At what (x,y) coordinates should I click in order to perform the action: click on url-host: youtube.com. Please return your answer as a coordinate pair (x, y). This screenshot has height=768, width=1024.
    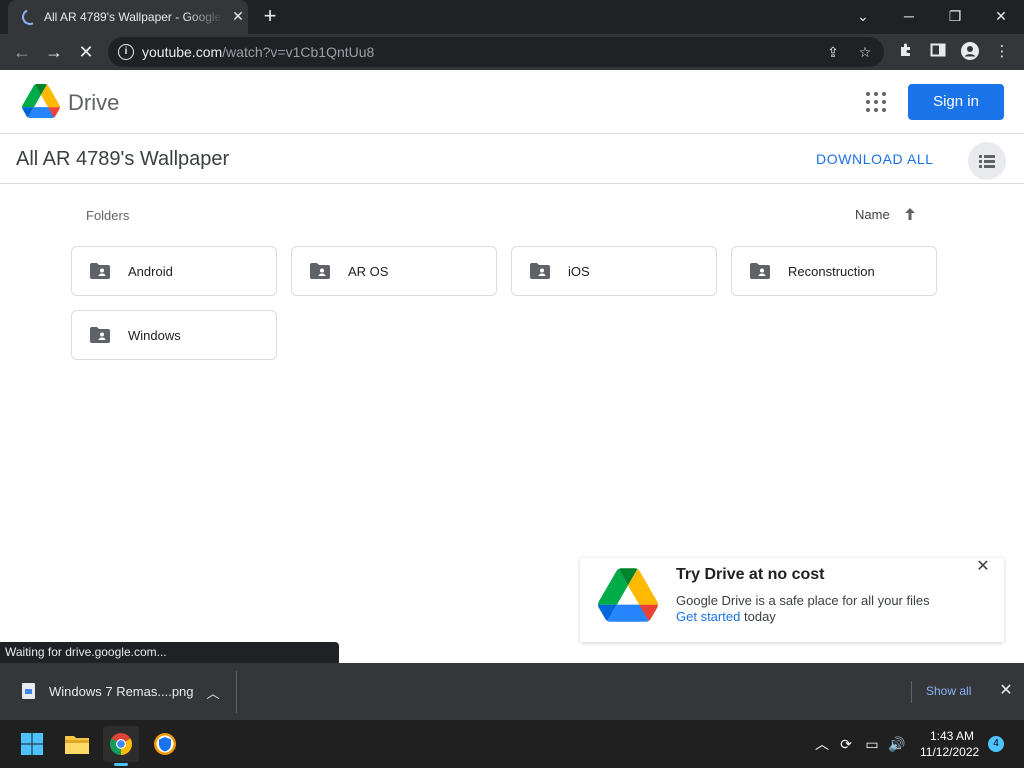
    Looking at the image, I should click on (182, 52).